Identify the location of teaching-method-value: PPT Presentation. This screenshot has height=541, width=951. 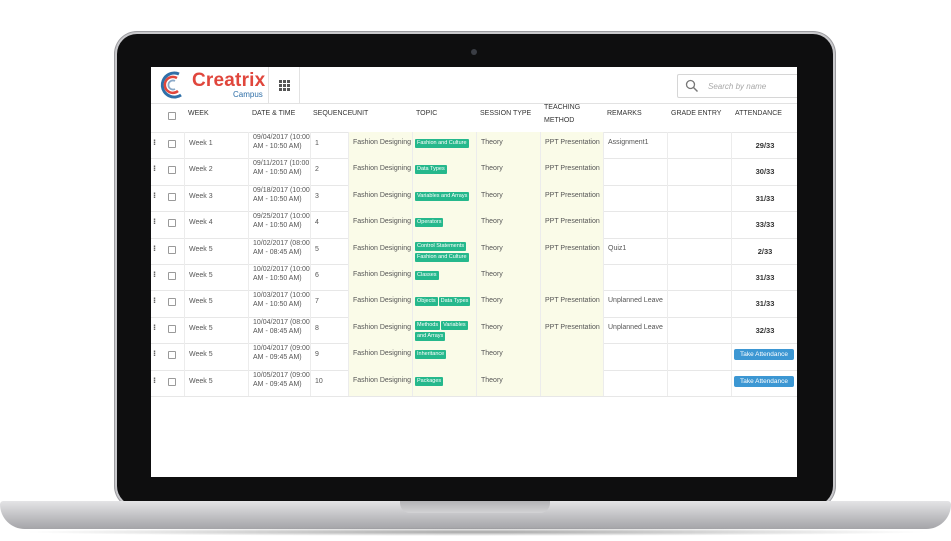
(572, 327).